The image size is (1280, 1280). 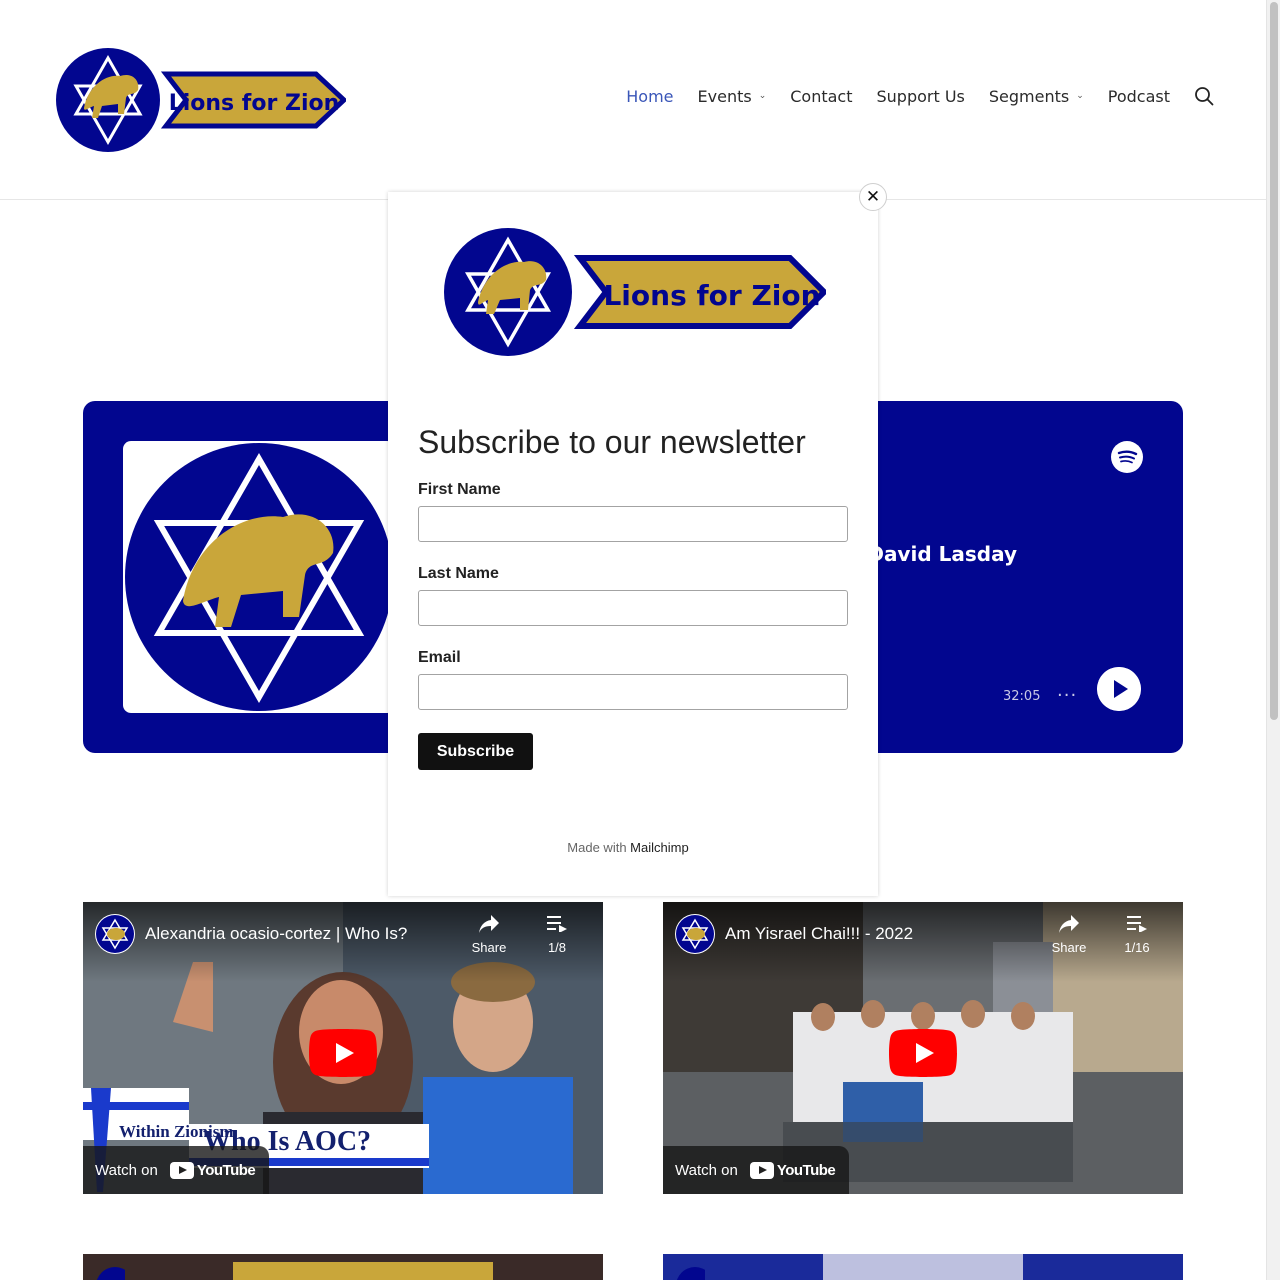 I want to click on nav-events: Events ⌄, so click(x=732, y=96).